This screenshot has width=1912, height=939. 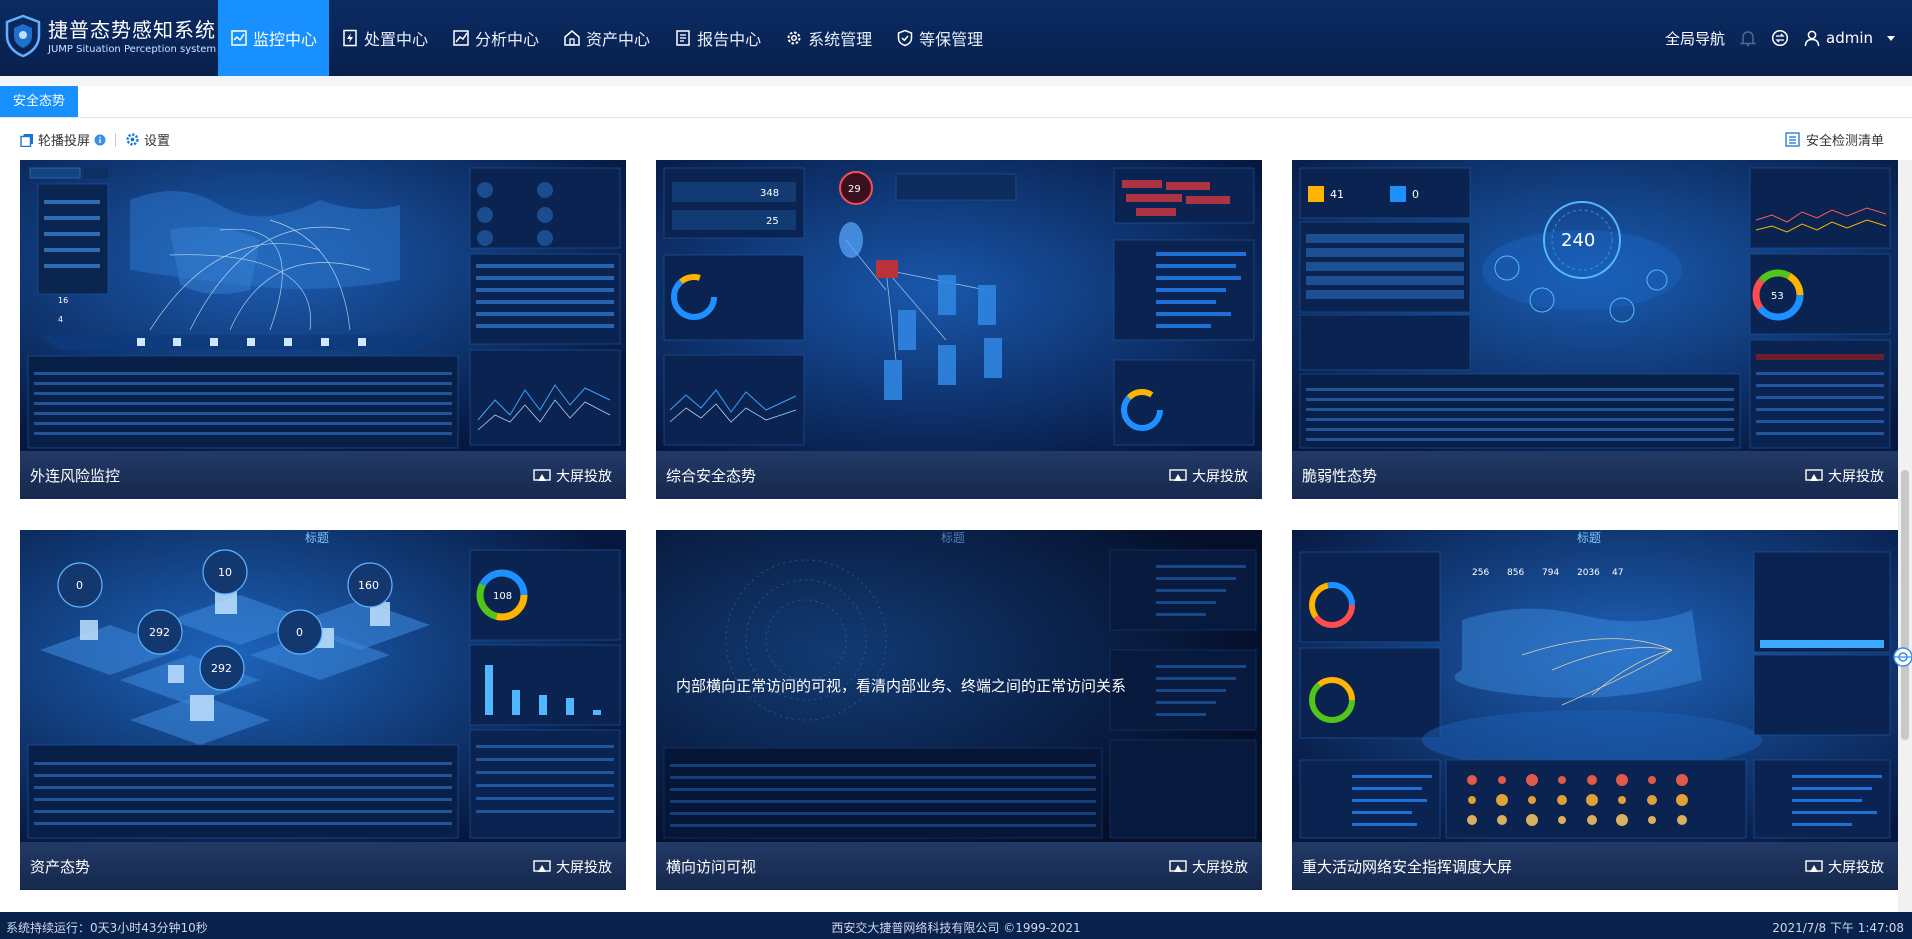 I want to click on dashboard-thumbnail: 标题 0 10 160 292 292 0 108, so click(x=323, y=686).